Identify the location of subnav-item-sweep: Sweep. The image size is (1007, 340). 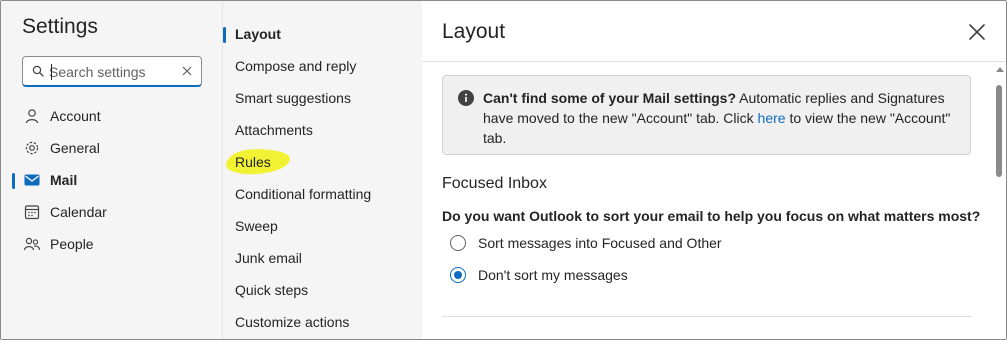
(323, 226).